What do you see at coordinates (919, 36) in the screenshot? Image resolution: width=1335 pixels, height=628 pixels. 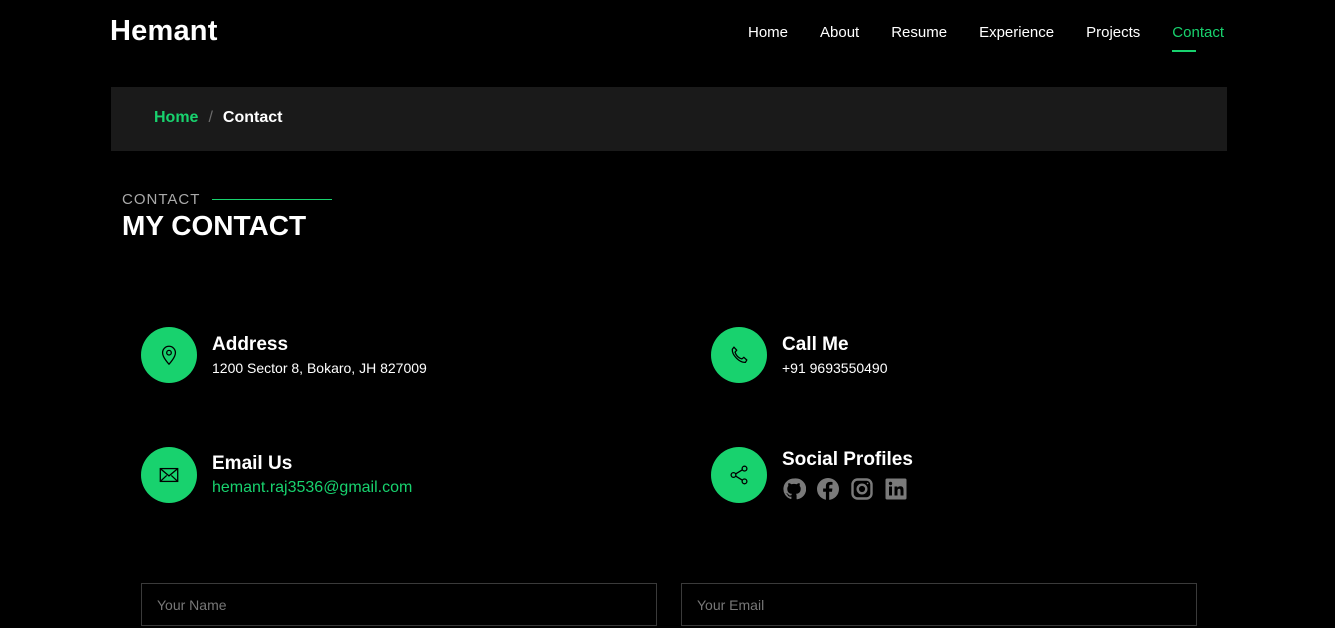 I see `nav-resume: Resume` at bounding box center [919, 36].